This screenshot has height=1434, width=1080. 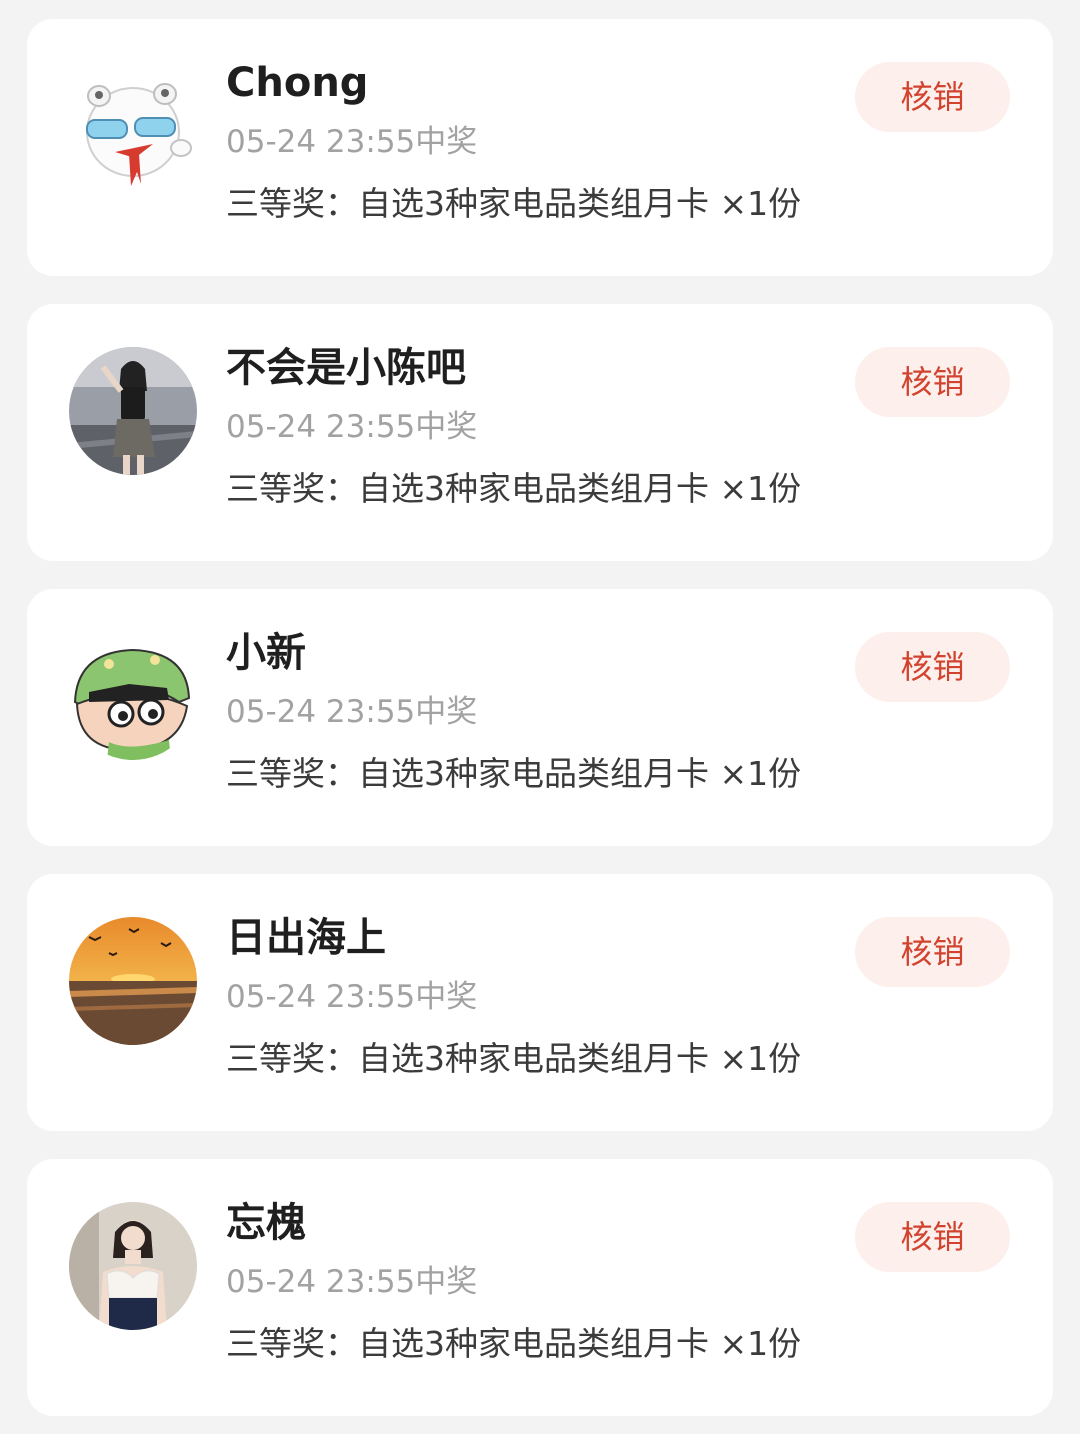 I want to click on cartoon-bear-sunglasses-avatar-icon, so click(x=133, y=126).